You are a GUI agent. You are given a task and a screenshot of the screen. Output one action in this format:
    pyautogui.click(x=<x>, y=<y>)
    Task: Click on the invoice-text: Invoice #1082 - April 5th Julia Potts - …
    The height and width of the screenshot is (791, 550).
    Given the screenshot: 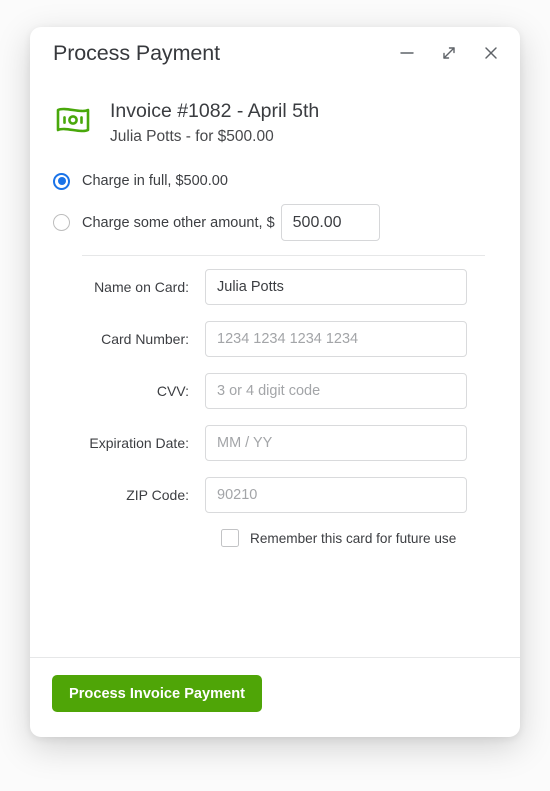 What is the action you would take?
    pyautogui.click(x=214, y=123)
    